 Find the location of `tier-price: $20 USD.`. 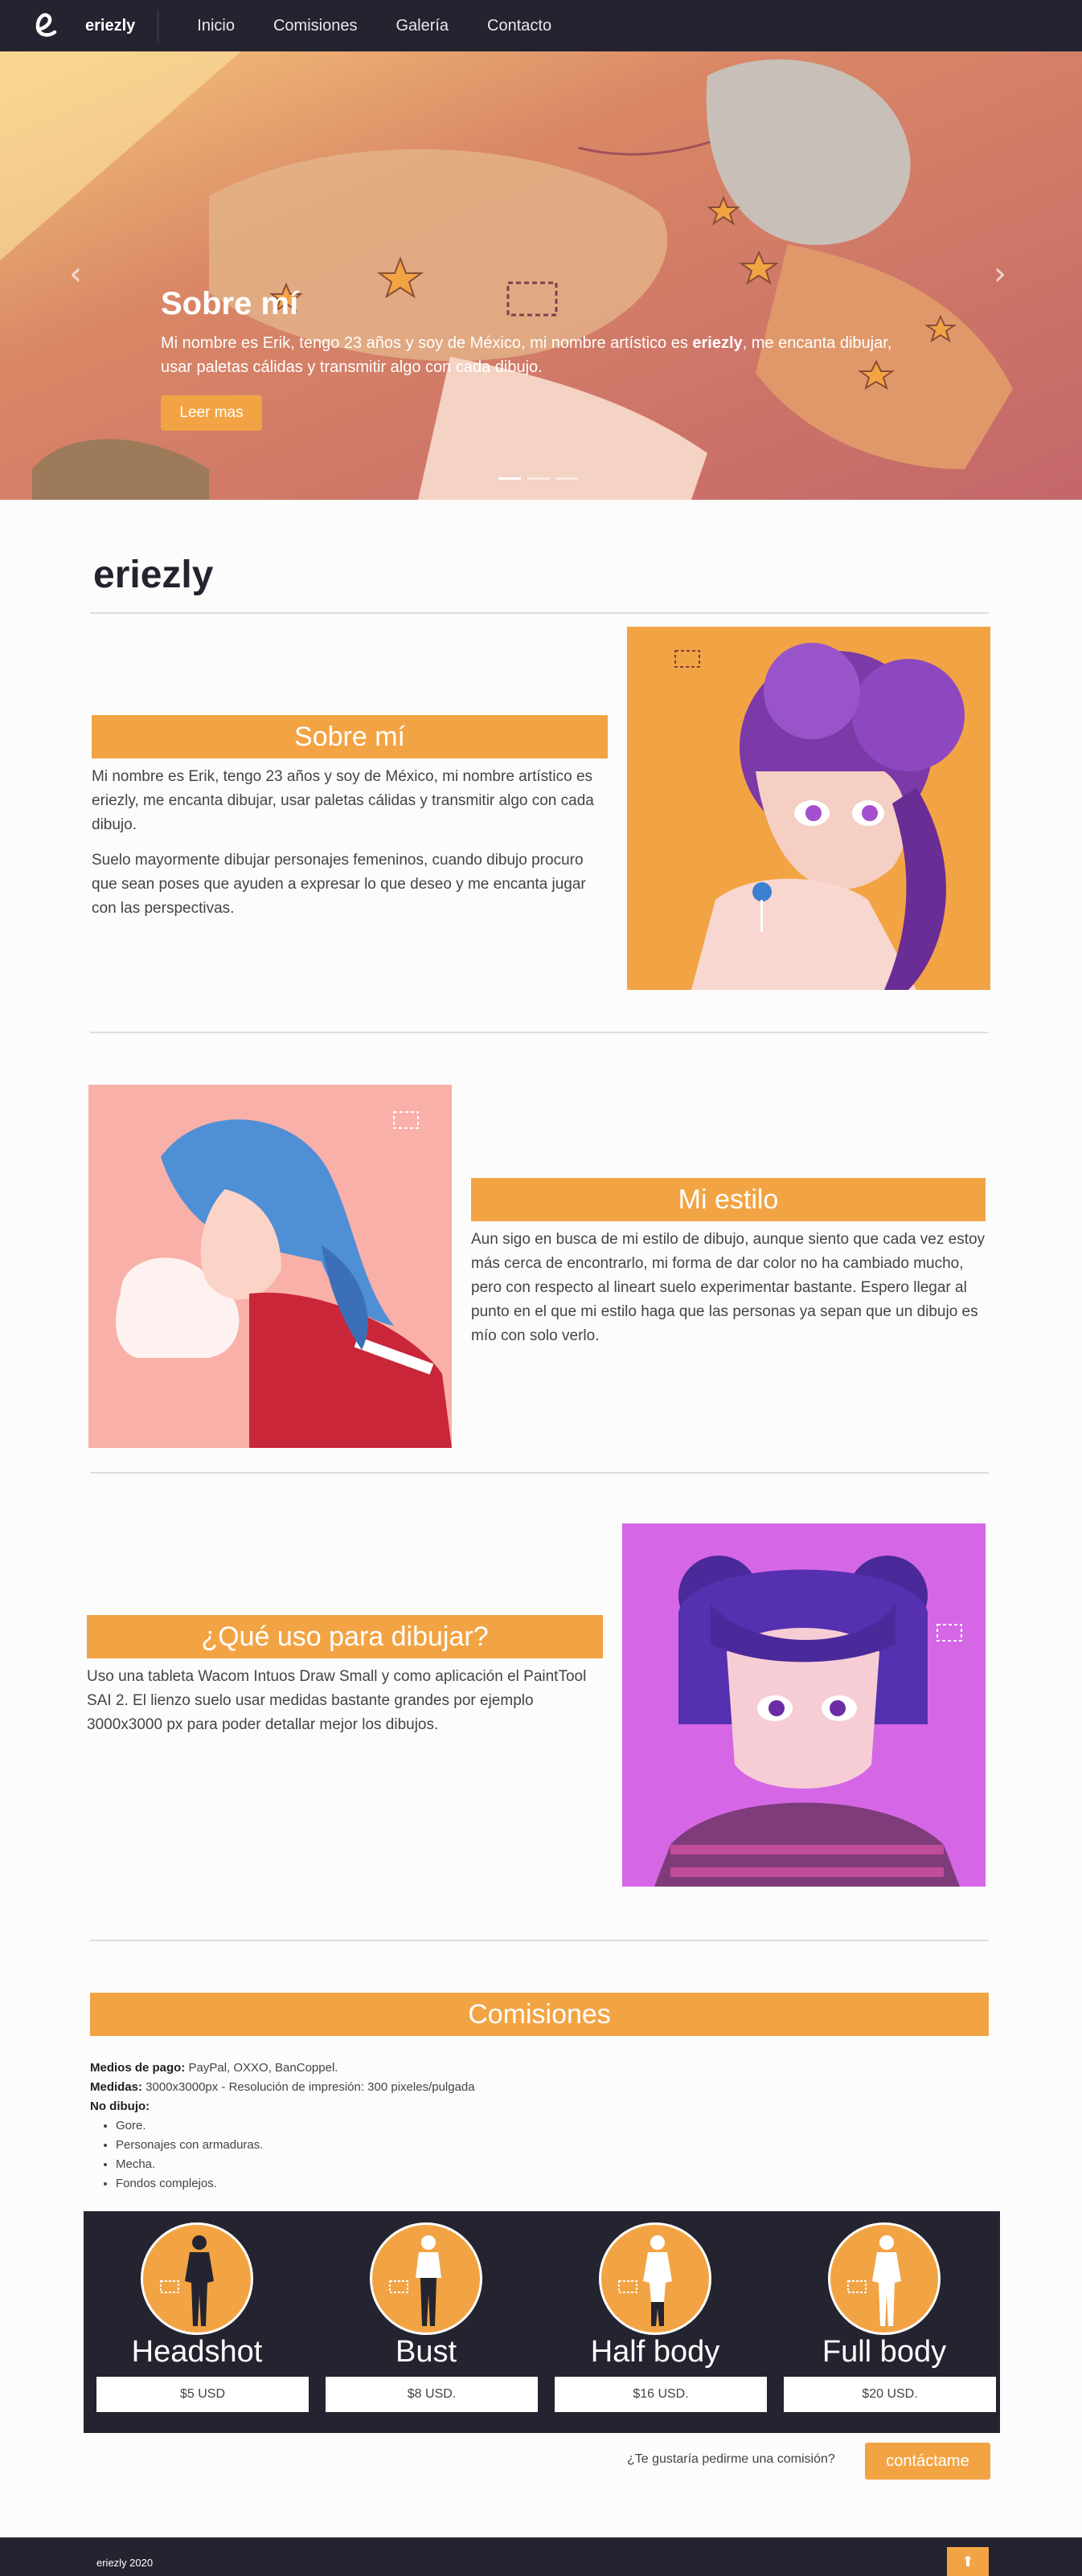

tier-price: $20 USD. is located at coordinates (890, 2394).